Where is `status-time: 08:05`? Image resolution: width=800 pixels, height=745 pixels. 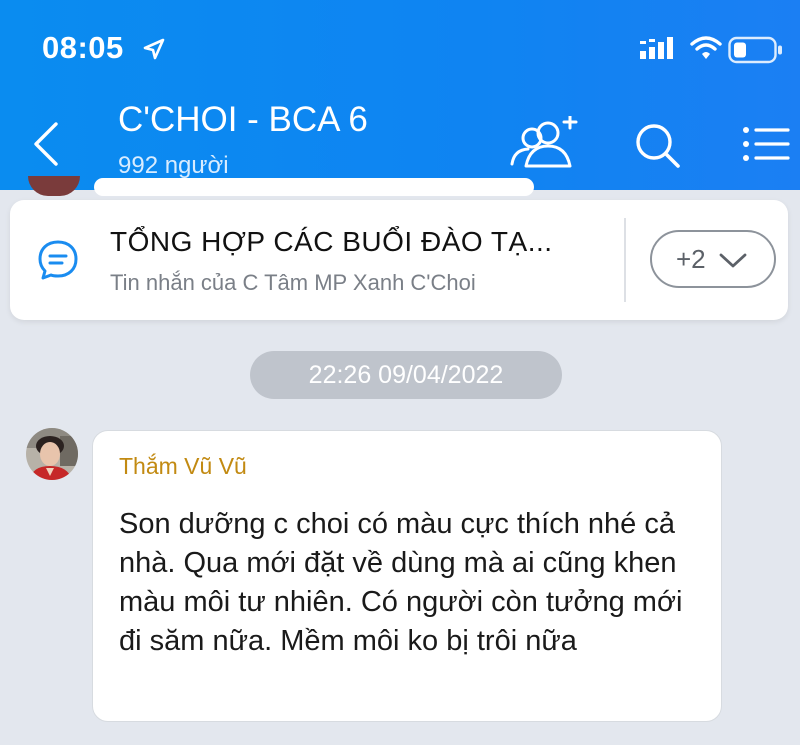 status-time: 08:05 is located at coordinates (83, 47).